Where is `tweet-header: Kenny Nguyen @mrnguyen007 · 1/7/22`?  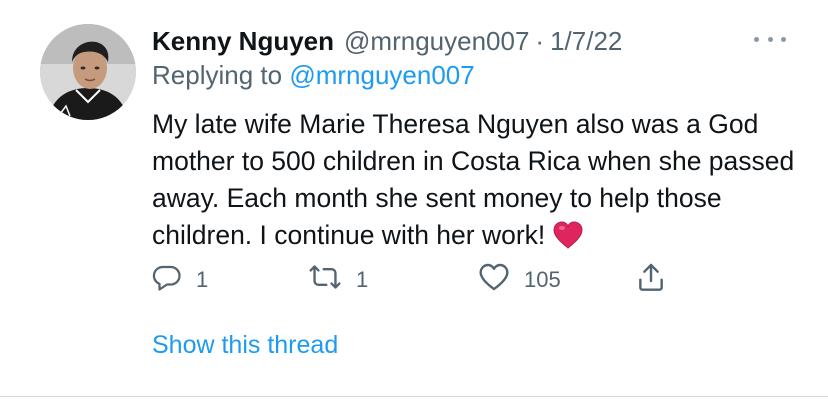 tweet-header: Kenny Nguyen @mrnguyen007 · 1/7/22 is located at coordinates (387, 41).